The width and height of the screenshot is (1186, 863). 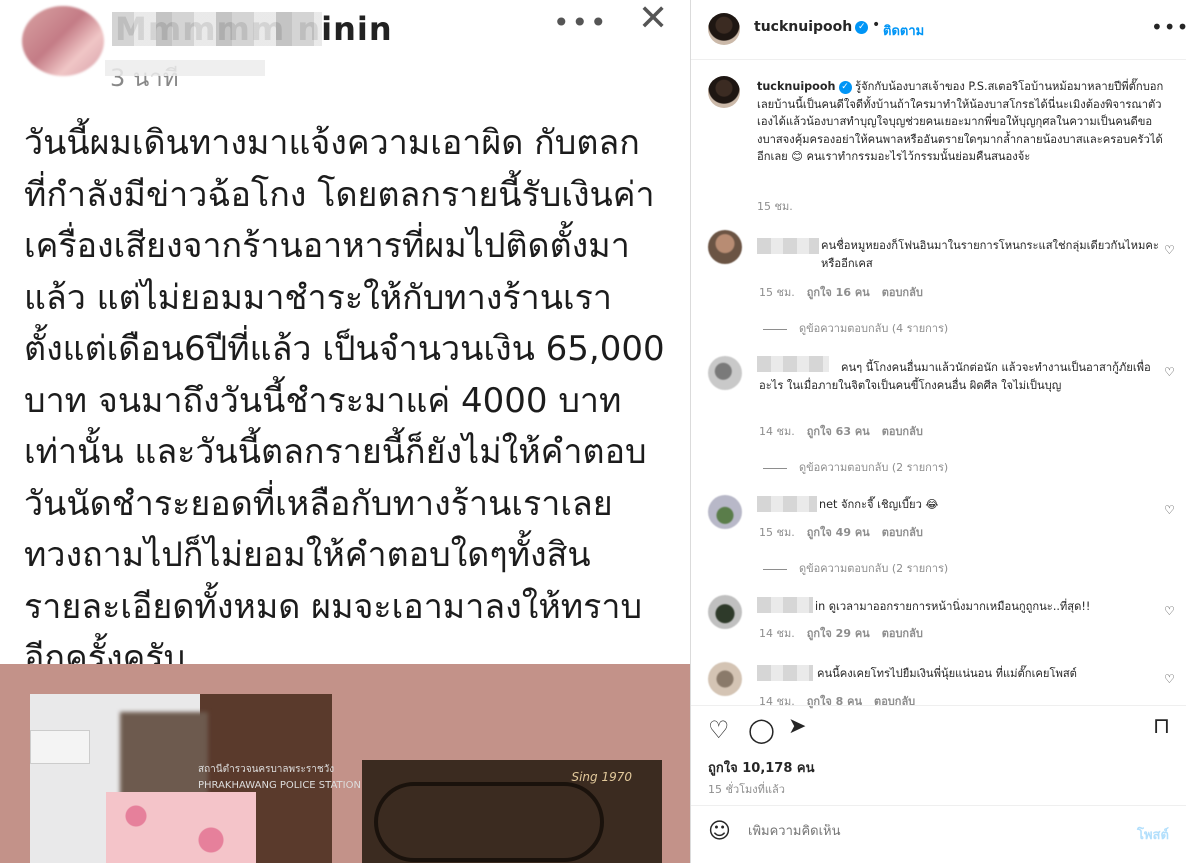 What do you see at coordinates (181, 827) in the screenshot?
I see `floral-shirt` at bounding box center [181, 827].